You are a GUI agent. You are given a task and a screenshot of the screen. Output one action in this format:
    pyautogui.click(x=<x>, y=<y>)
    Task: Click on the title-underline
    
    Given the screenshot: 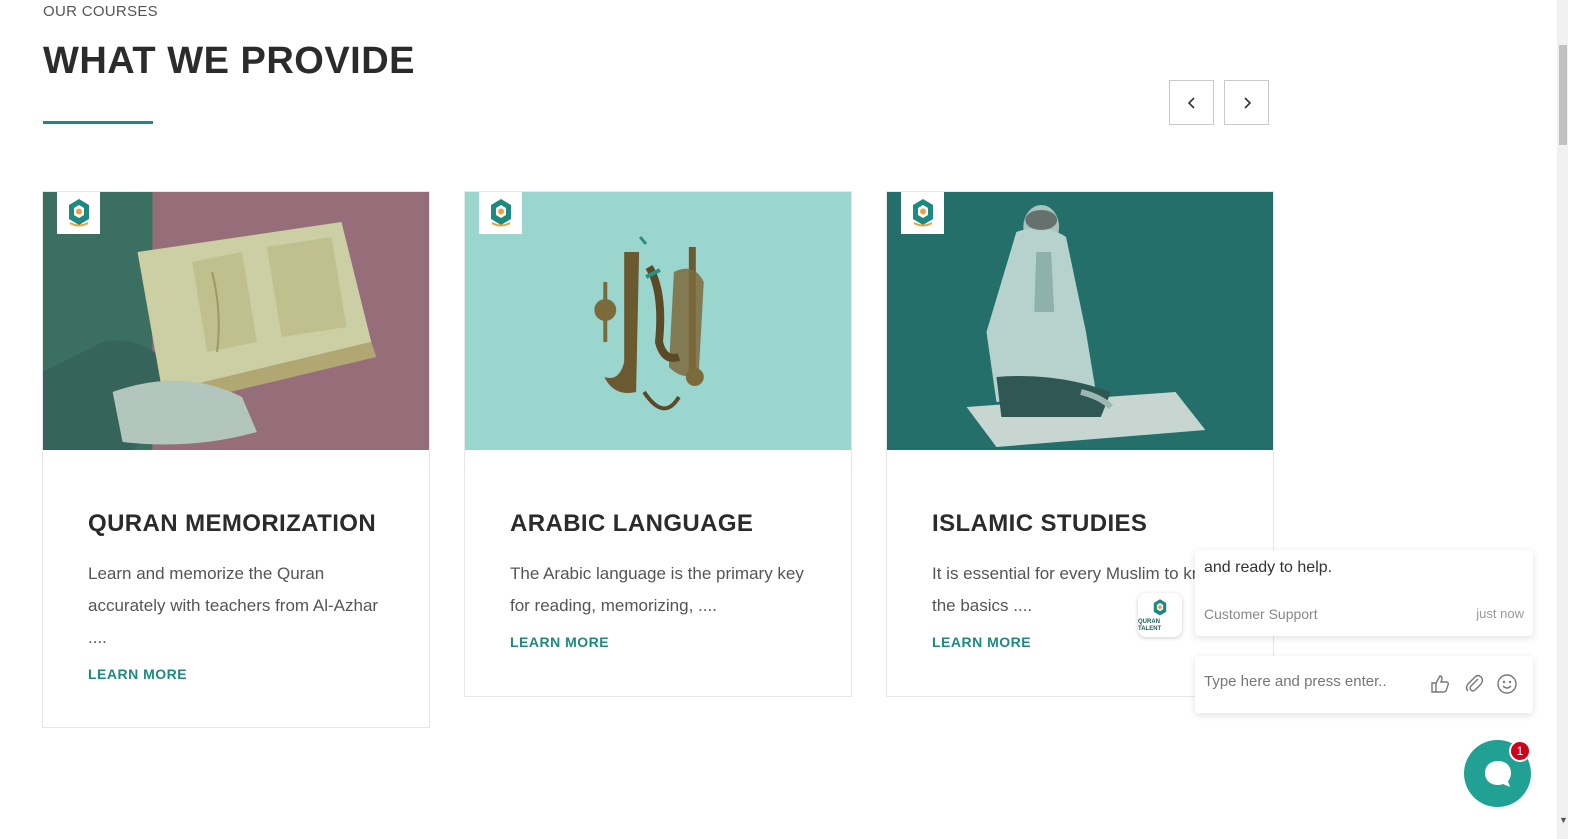 What is the action you would take?
    pyautogui.click(x=98, y=122)
    